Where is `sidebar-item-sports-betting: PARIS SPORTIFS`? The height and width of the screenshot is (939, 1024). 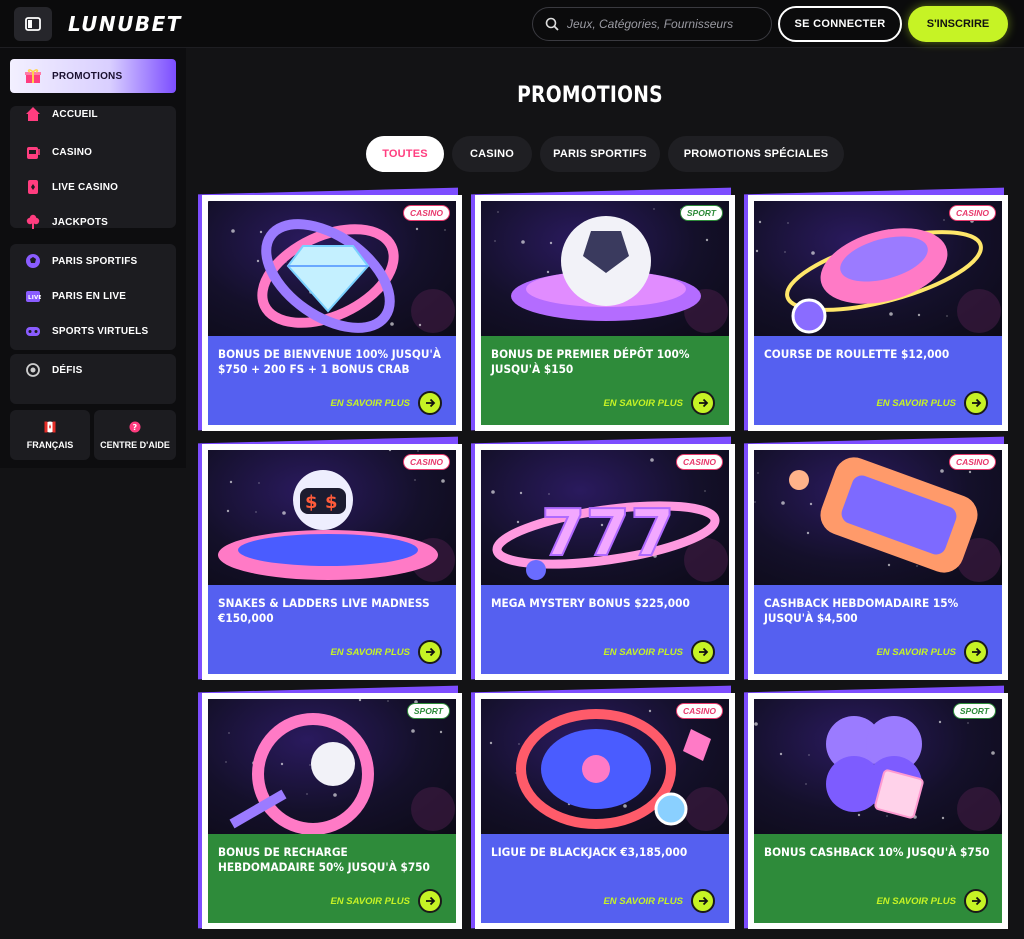 sidebar-item-sports-betting: PARIS SPORTIFS is located at coordinates (93, 261).